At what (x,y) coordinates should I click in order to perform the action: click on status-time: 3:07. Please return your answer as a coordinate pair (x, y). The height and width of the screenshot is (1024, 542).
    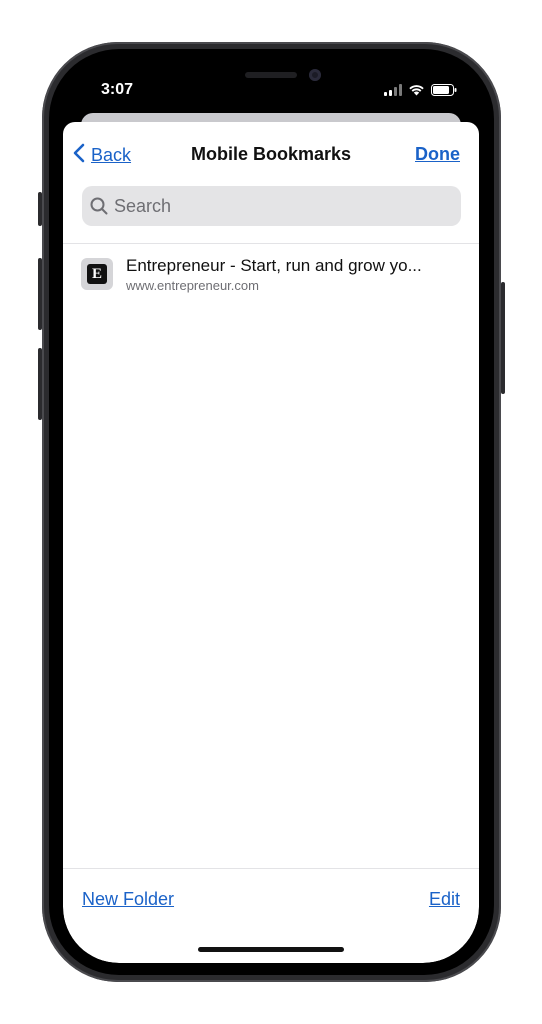
    Looking at the image, I should click on (117, 89).